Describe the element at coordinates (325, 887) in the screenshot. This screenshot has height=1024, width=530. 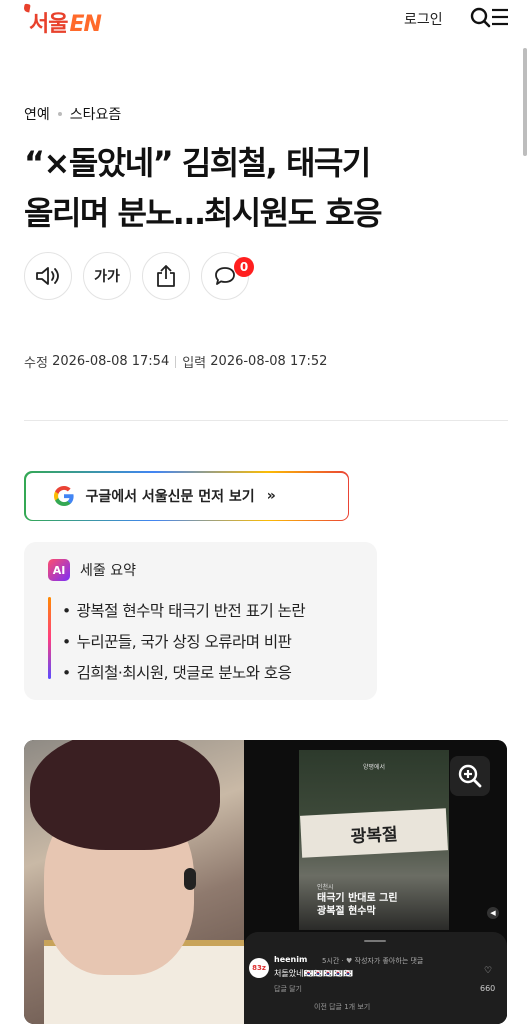
I see `story-caption-small: 인천시` at that location.